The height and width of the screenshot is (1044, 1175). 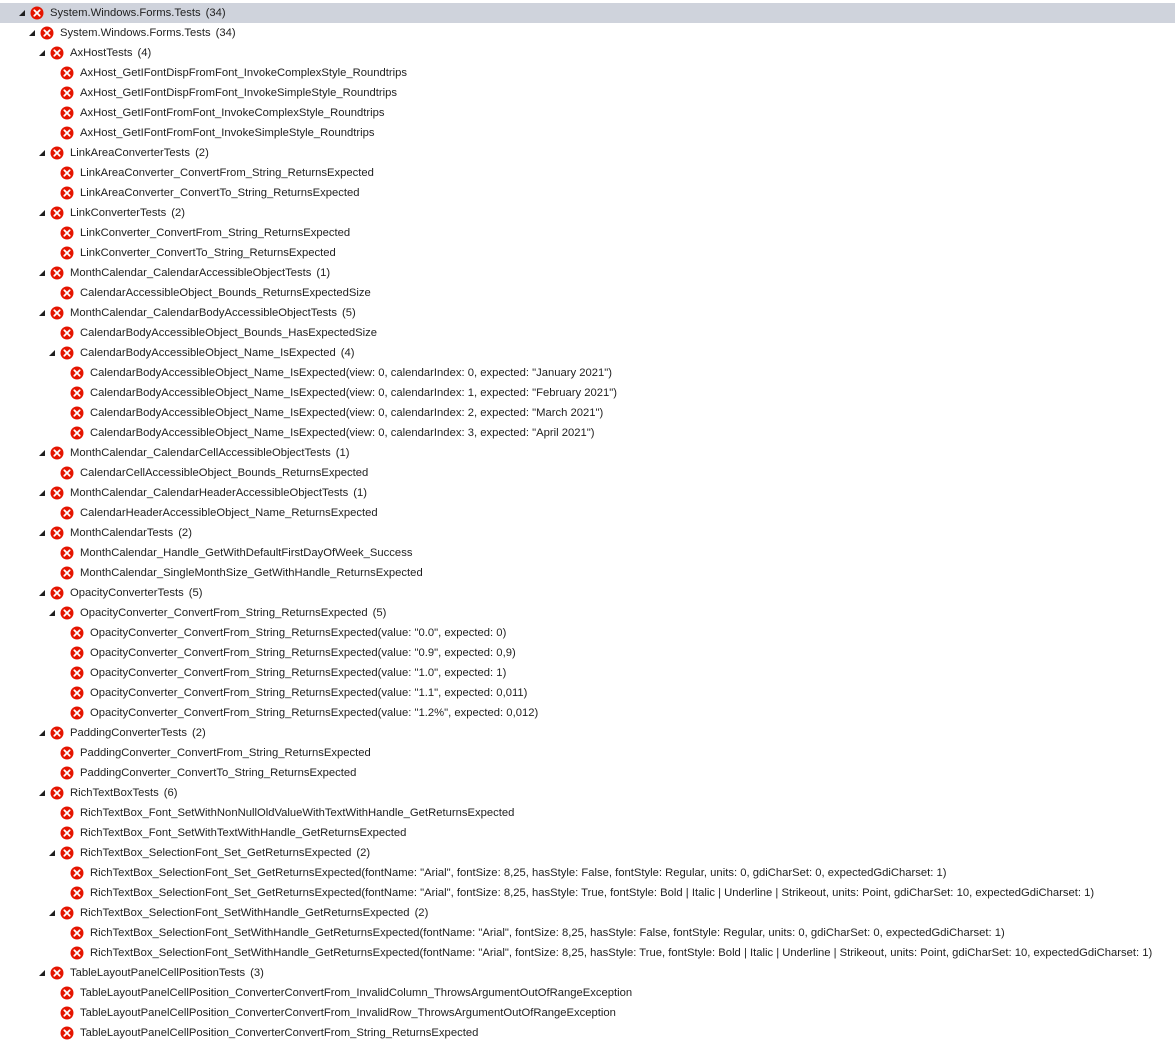 I want to click on tree-item-label: OpacityConverterTests, so click(x=127, y=593).